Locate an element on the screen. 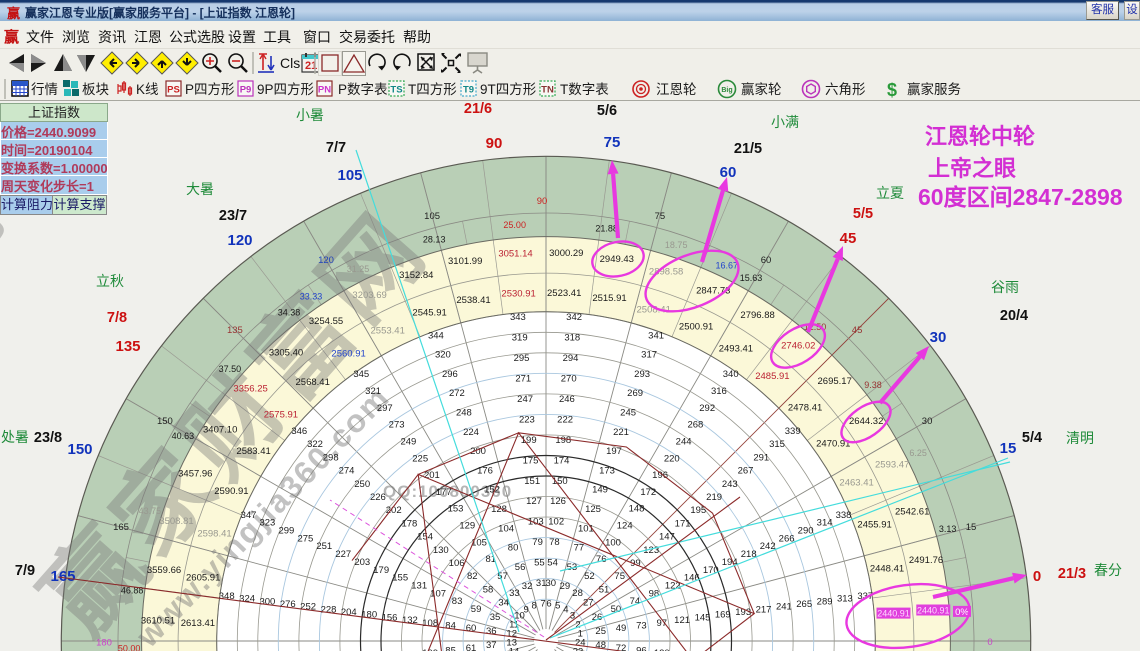 This screenshot has height=651, width=1140. svg-text: 7/8 is located at coordinates (117, 318).